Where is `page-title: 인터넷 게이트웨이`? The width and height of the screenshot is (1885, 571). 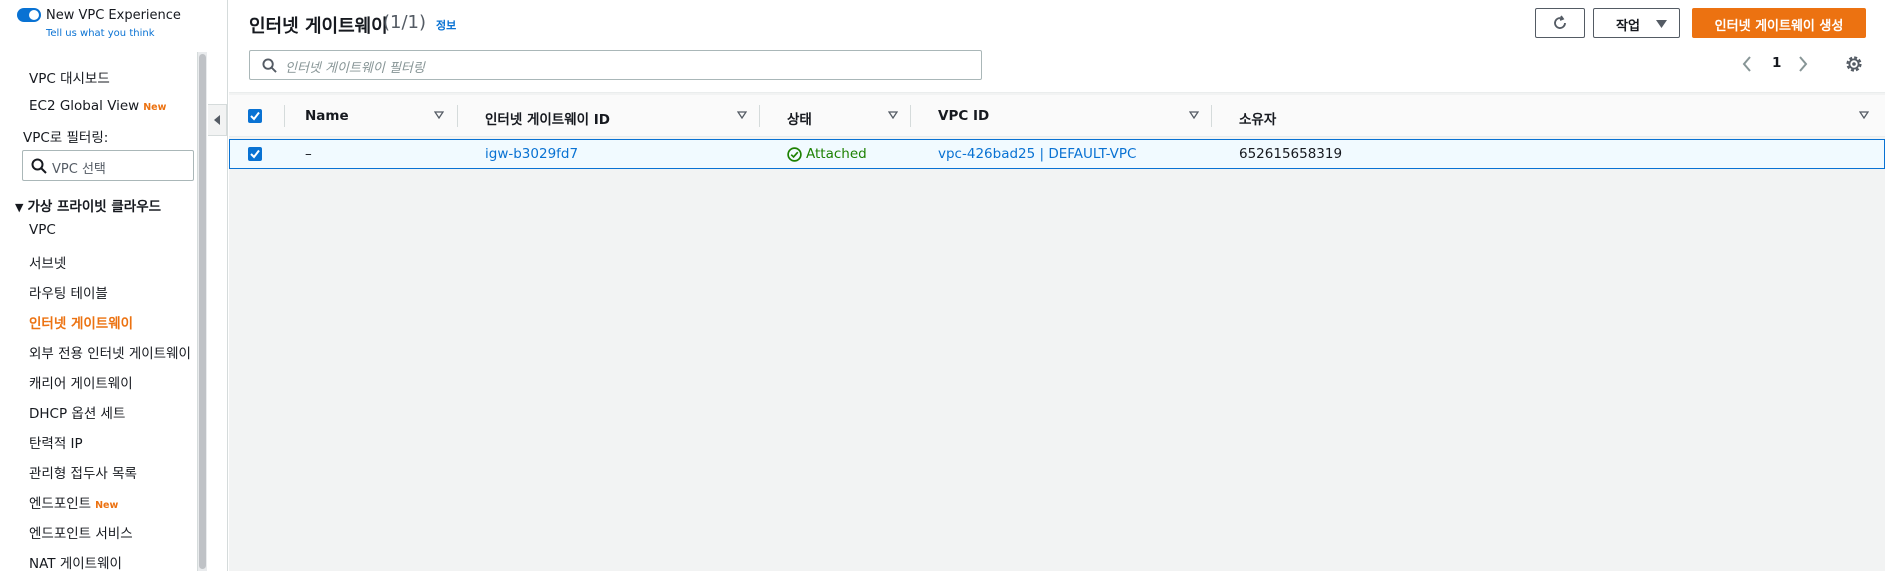
page-title: 인터넷 게이트웨이 is located at coordinates (318, 26).